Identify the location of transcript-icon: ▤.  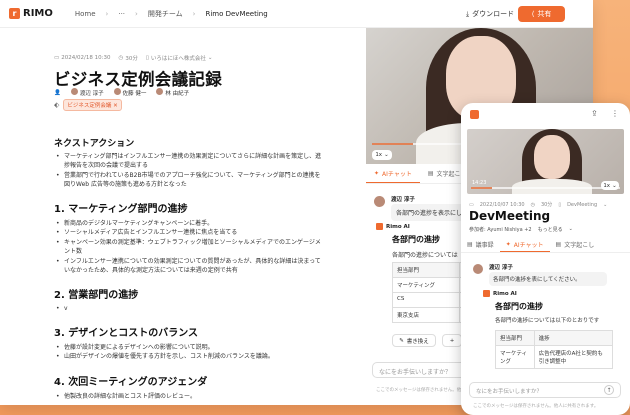
(430, 173).